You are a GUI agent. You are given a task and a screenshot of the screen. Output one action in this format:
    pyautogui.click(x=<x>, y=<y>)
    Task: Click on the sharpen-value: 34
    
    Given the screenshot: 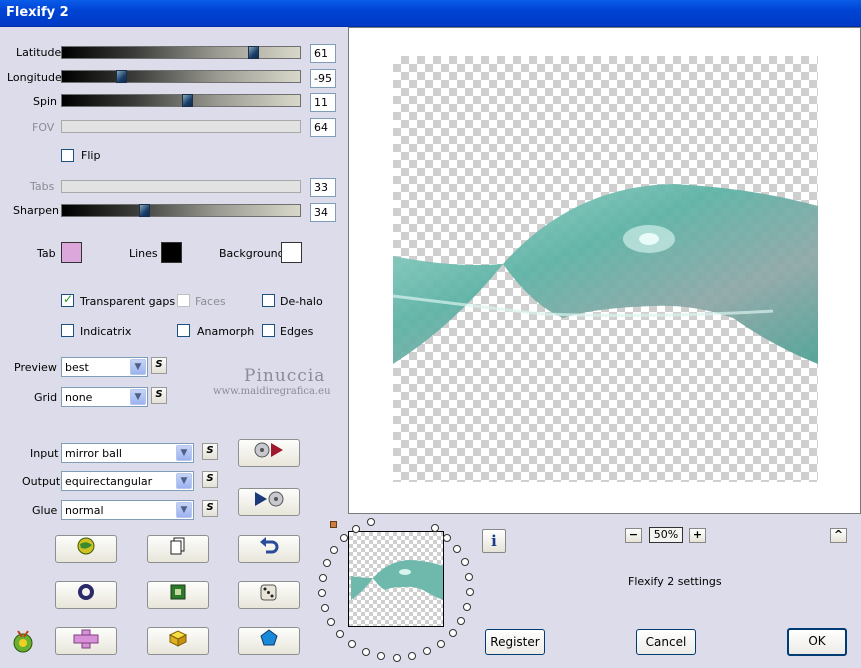 What is the action you would take?
    pyautogui.click(x=323, y=212)
    